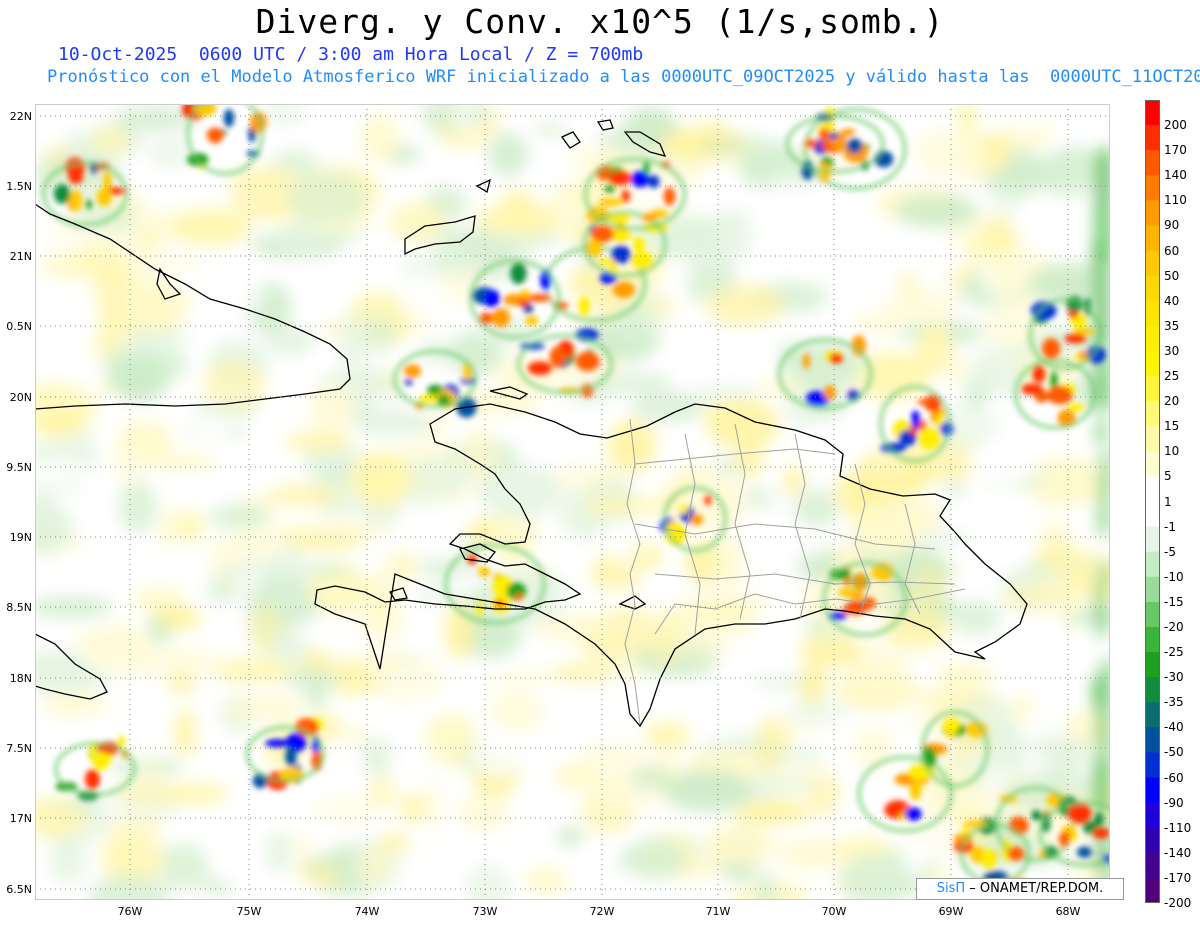  I want to click on colorbar-label: 90, so click(1172, 225).